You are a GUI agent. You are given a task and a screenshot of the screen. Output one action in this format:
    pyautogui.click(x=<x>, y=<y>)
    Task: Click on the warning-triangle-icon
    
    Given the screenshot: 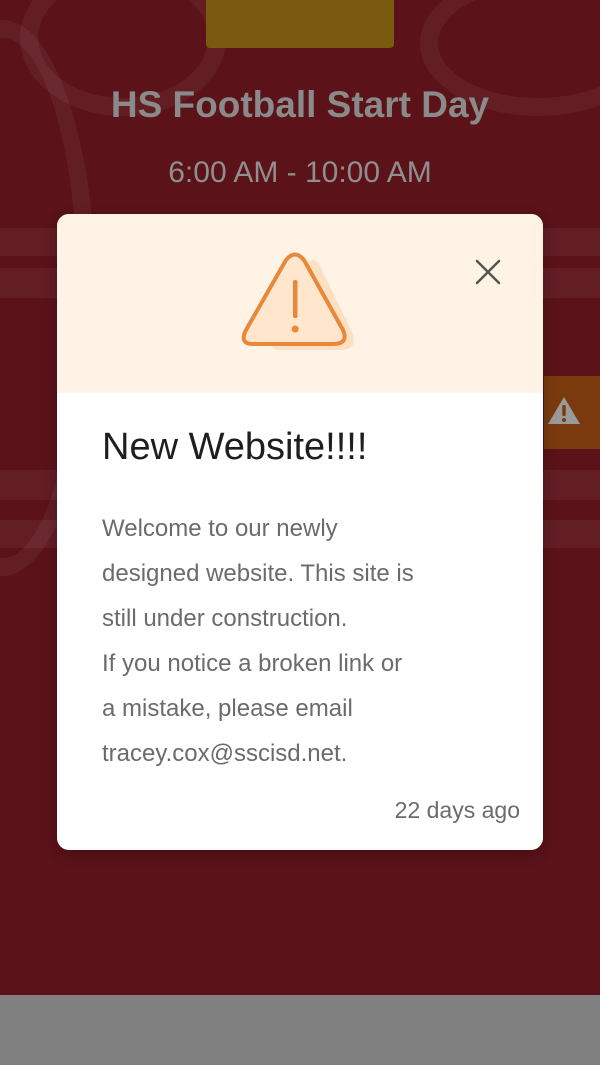 What is the action you would take?
    pyautogui.click(x=297, y=301)
    